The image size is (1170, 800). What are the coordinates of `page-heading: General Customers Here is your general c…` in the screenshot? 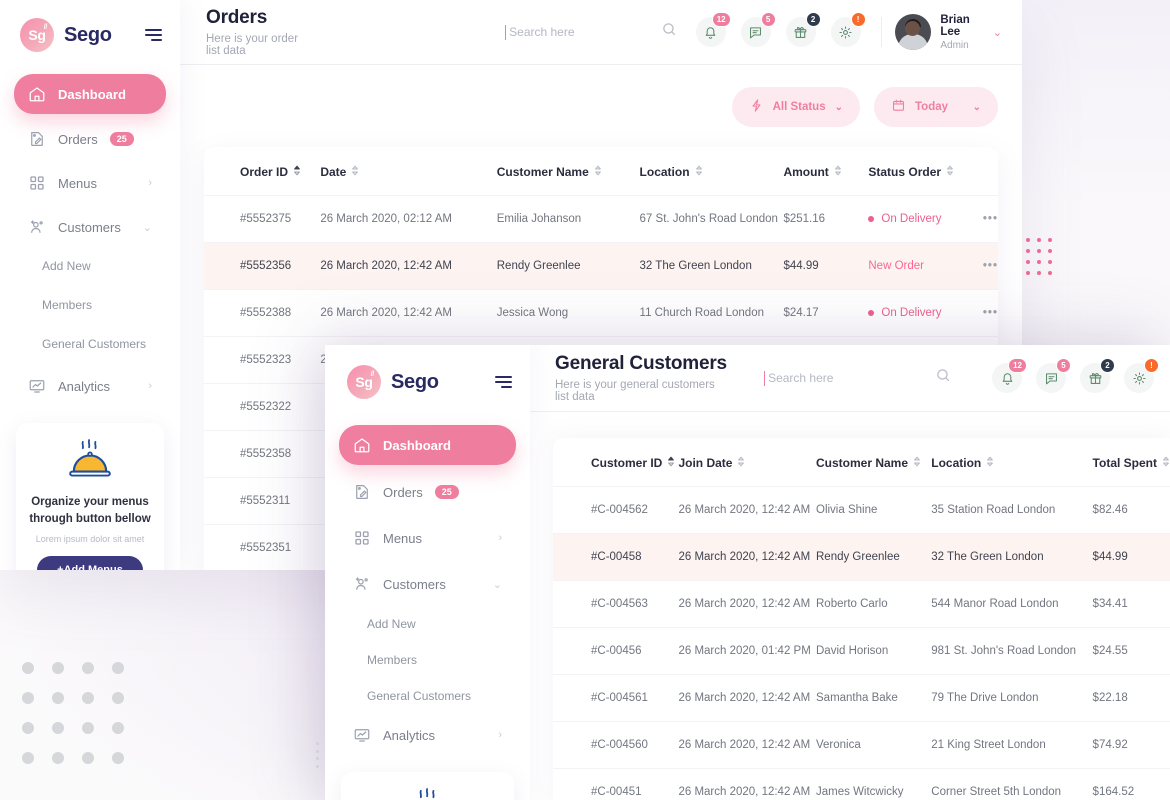 It's located at (641, 378).